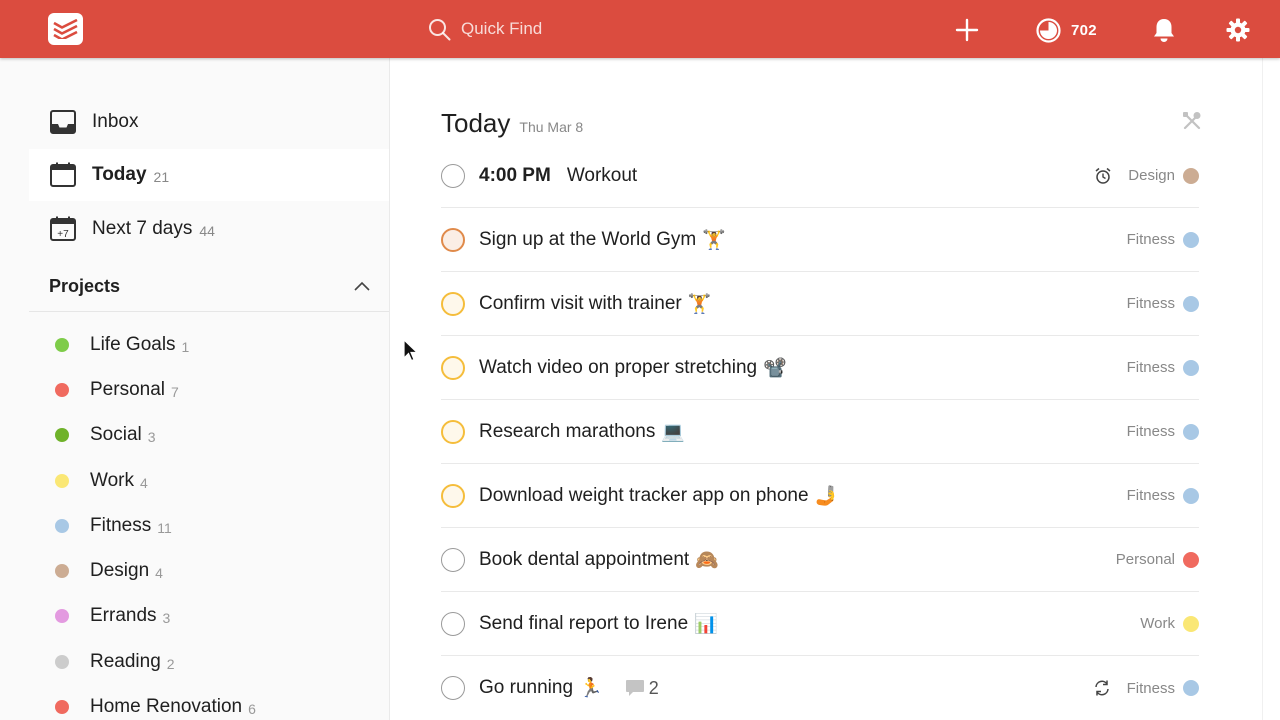 This screenshot has height=720, width=1280. I want to click on karma-button: 702, so click(1066, 30).